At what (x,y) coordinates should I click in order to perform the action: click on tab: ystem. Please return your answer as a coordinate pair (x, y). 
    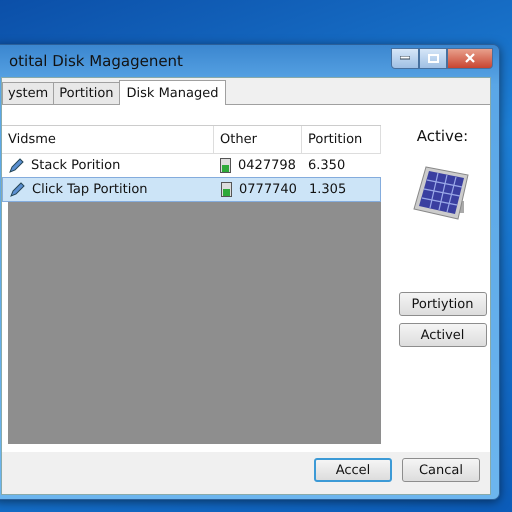
    Looking at the image, I should click on (28, 93).